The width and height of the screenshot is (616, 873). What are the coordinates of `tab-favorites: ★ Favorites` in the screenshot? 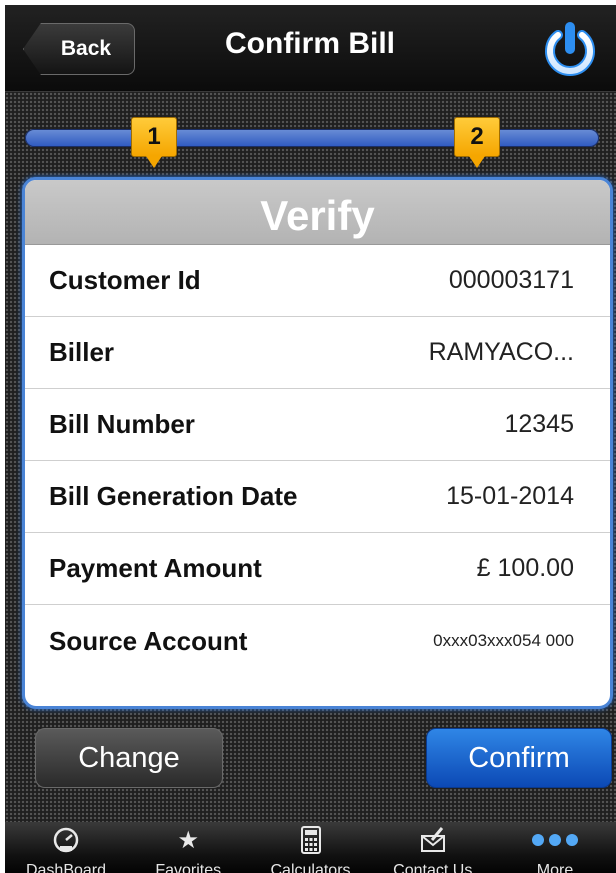 It's located at (188, 847).